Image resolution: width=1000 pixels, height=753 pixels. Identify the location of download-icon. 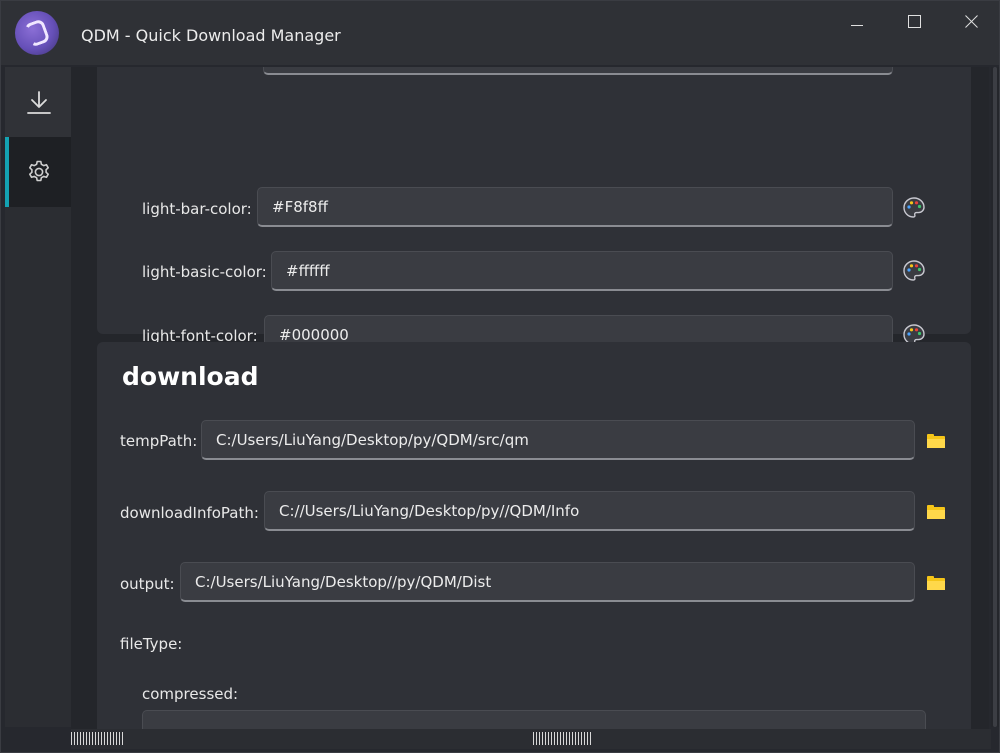
(39, 102).